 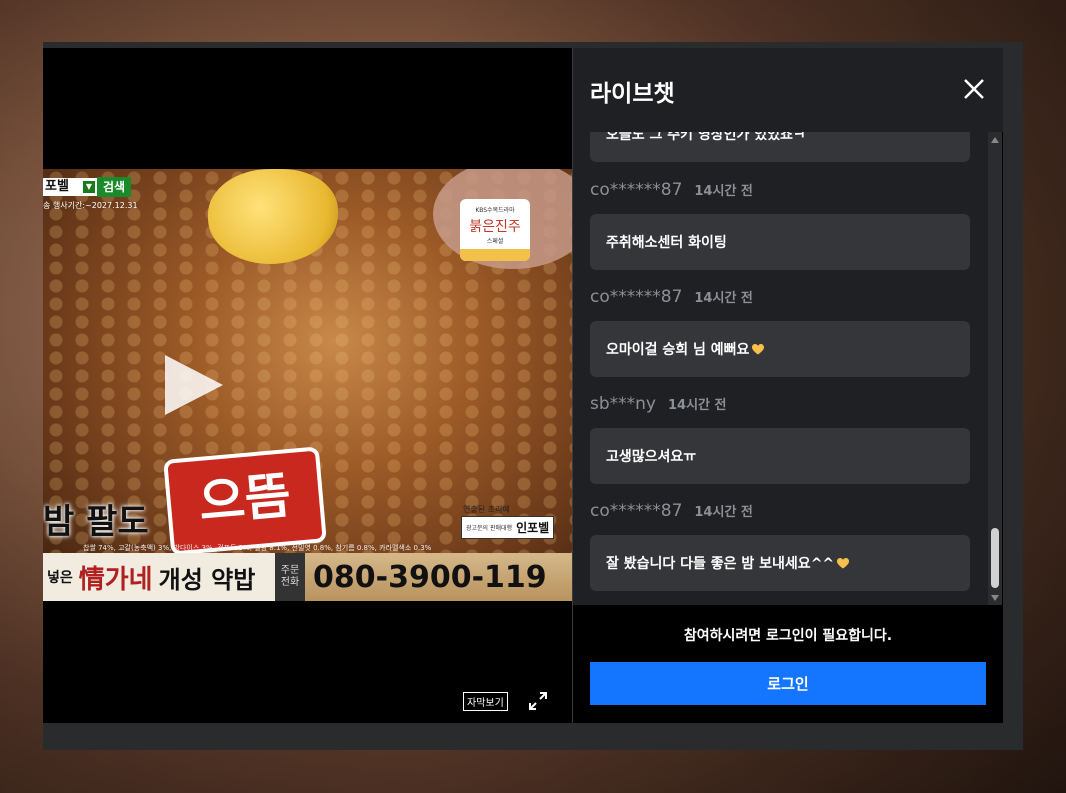 I want to click on fullscreen-icon, so click(x=538, y=701).